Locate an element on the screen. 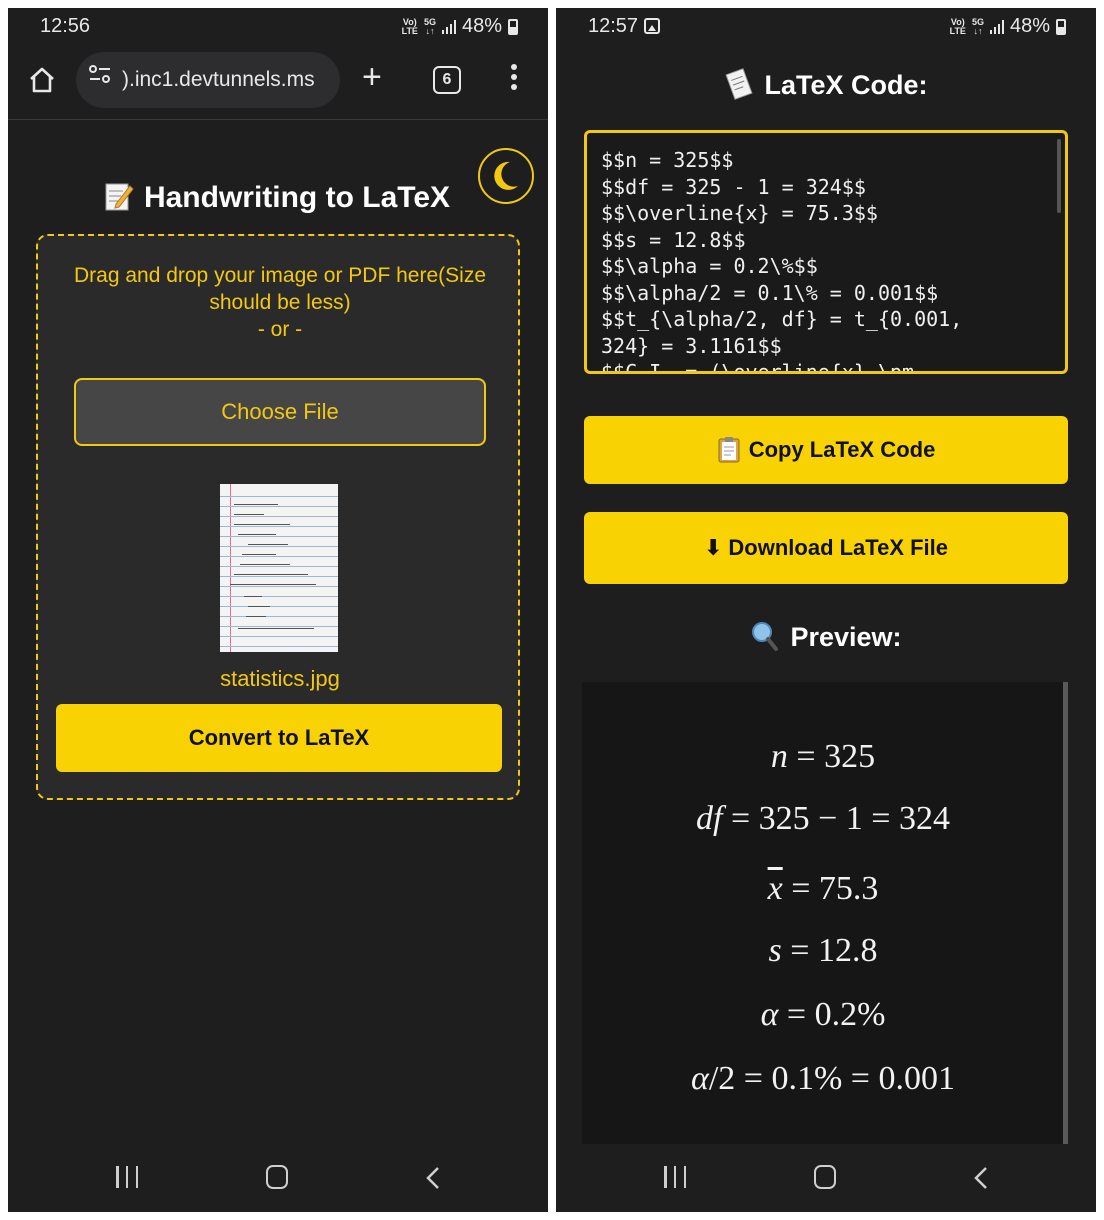 Image resolution: width=1104 pixels, height=1220 pixels. preview-title-text: Preview: is located at coordinates (846, 637).